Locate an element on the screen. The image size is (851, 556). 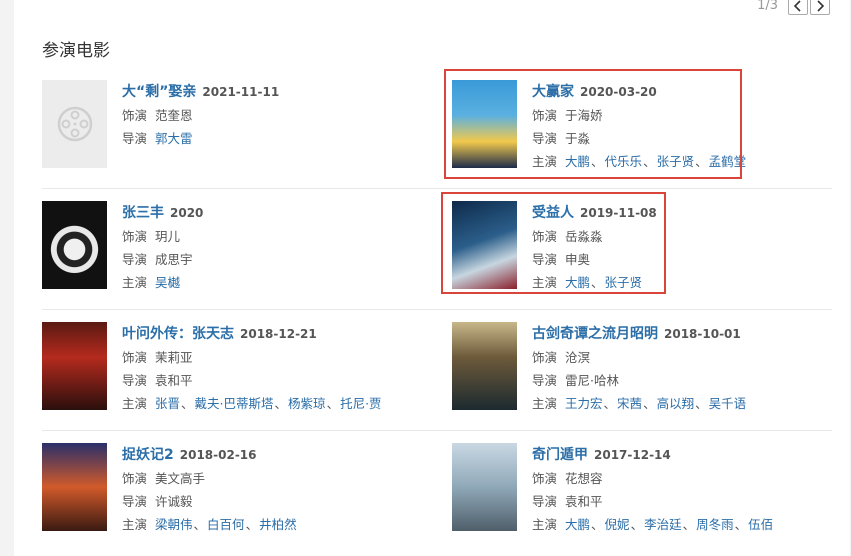
stars-line: 主演 大鹏、倪妮、李治廷、周冬雨、伍佰 is located at coordinates (682, 524).